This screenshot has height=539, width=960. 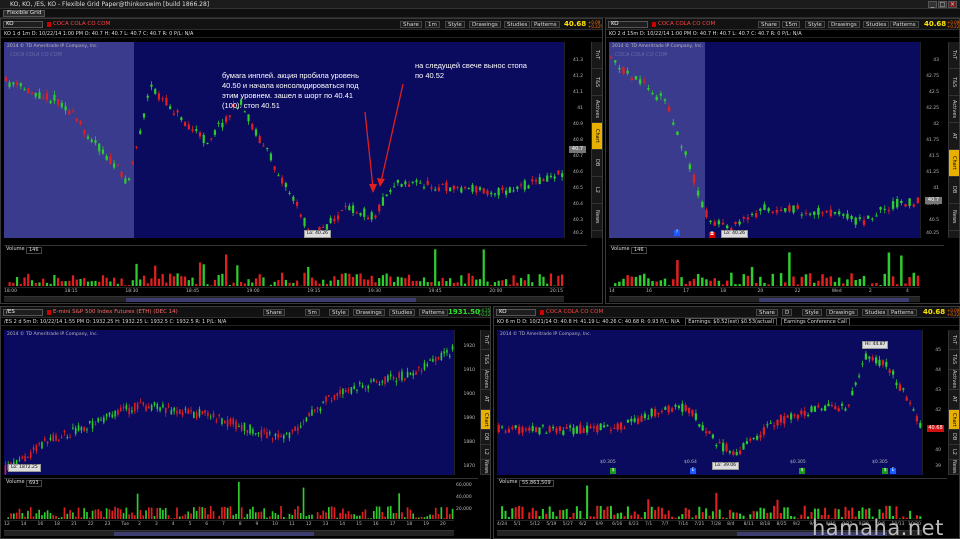 I want to click on event-marker-icon: ◘, so click(x=712, y=235).